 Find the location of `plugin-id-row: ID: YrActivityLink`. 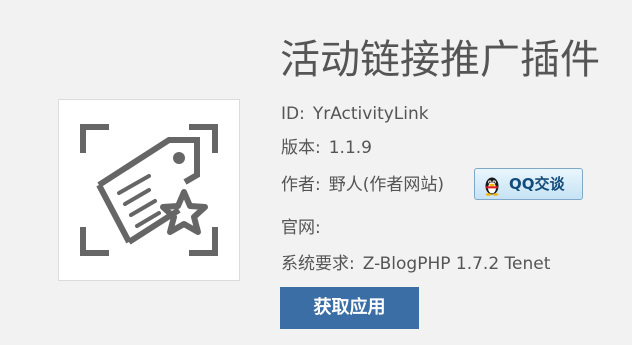

plugin-id-row: ID: YrActivityLink is located at coordinates (355, 114).